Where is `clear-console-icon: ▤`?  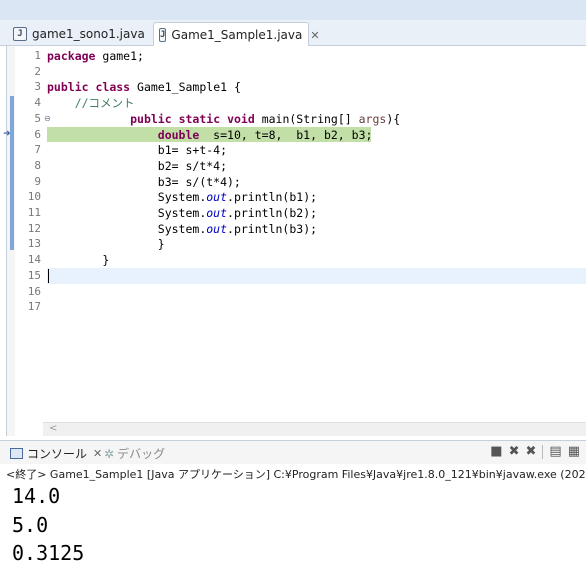
clear-console-icon: ▤ is located at coordinates (555, 451).